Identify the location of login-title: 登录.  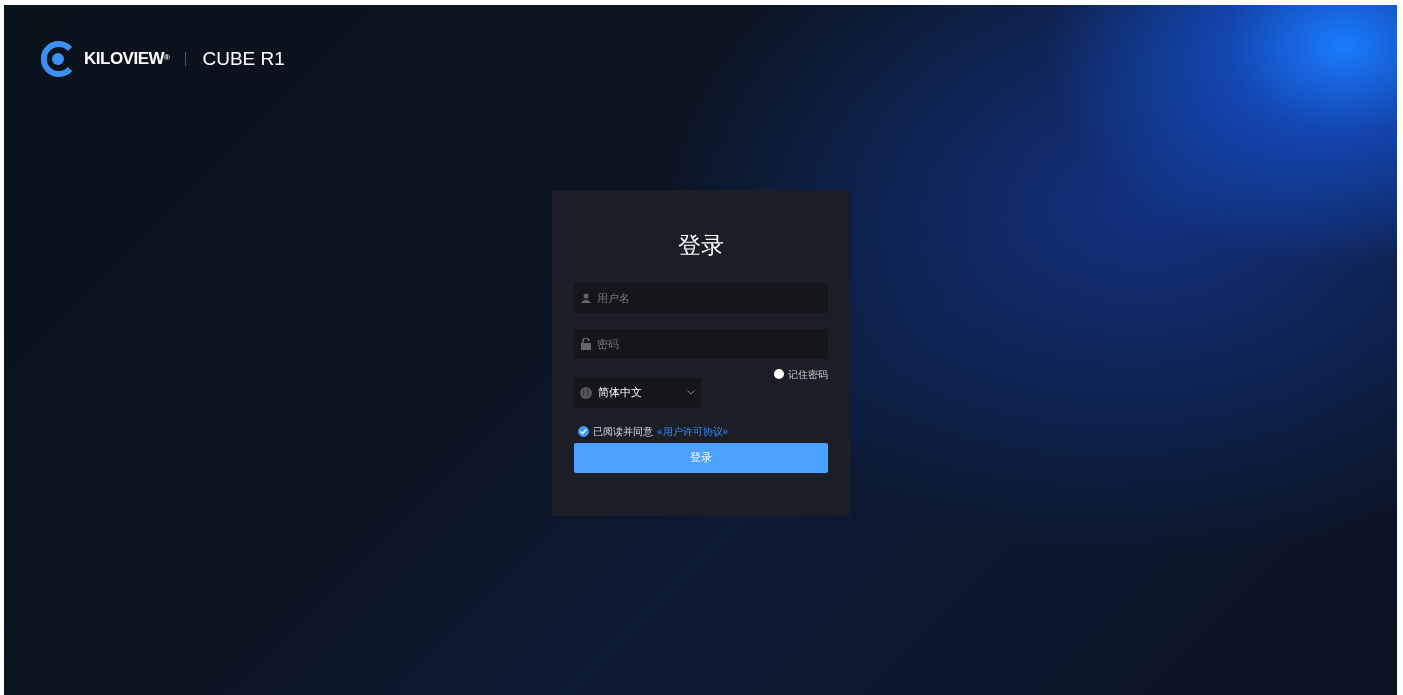
(701, 245).